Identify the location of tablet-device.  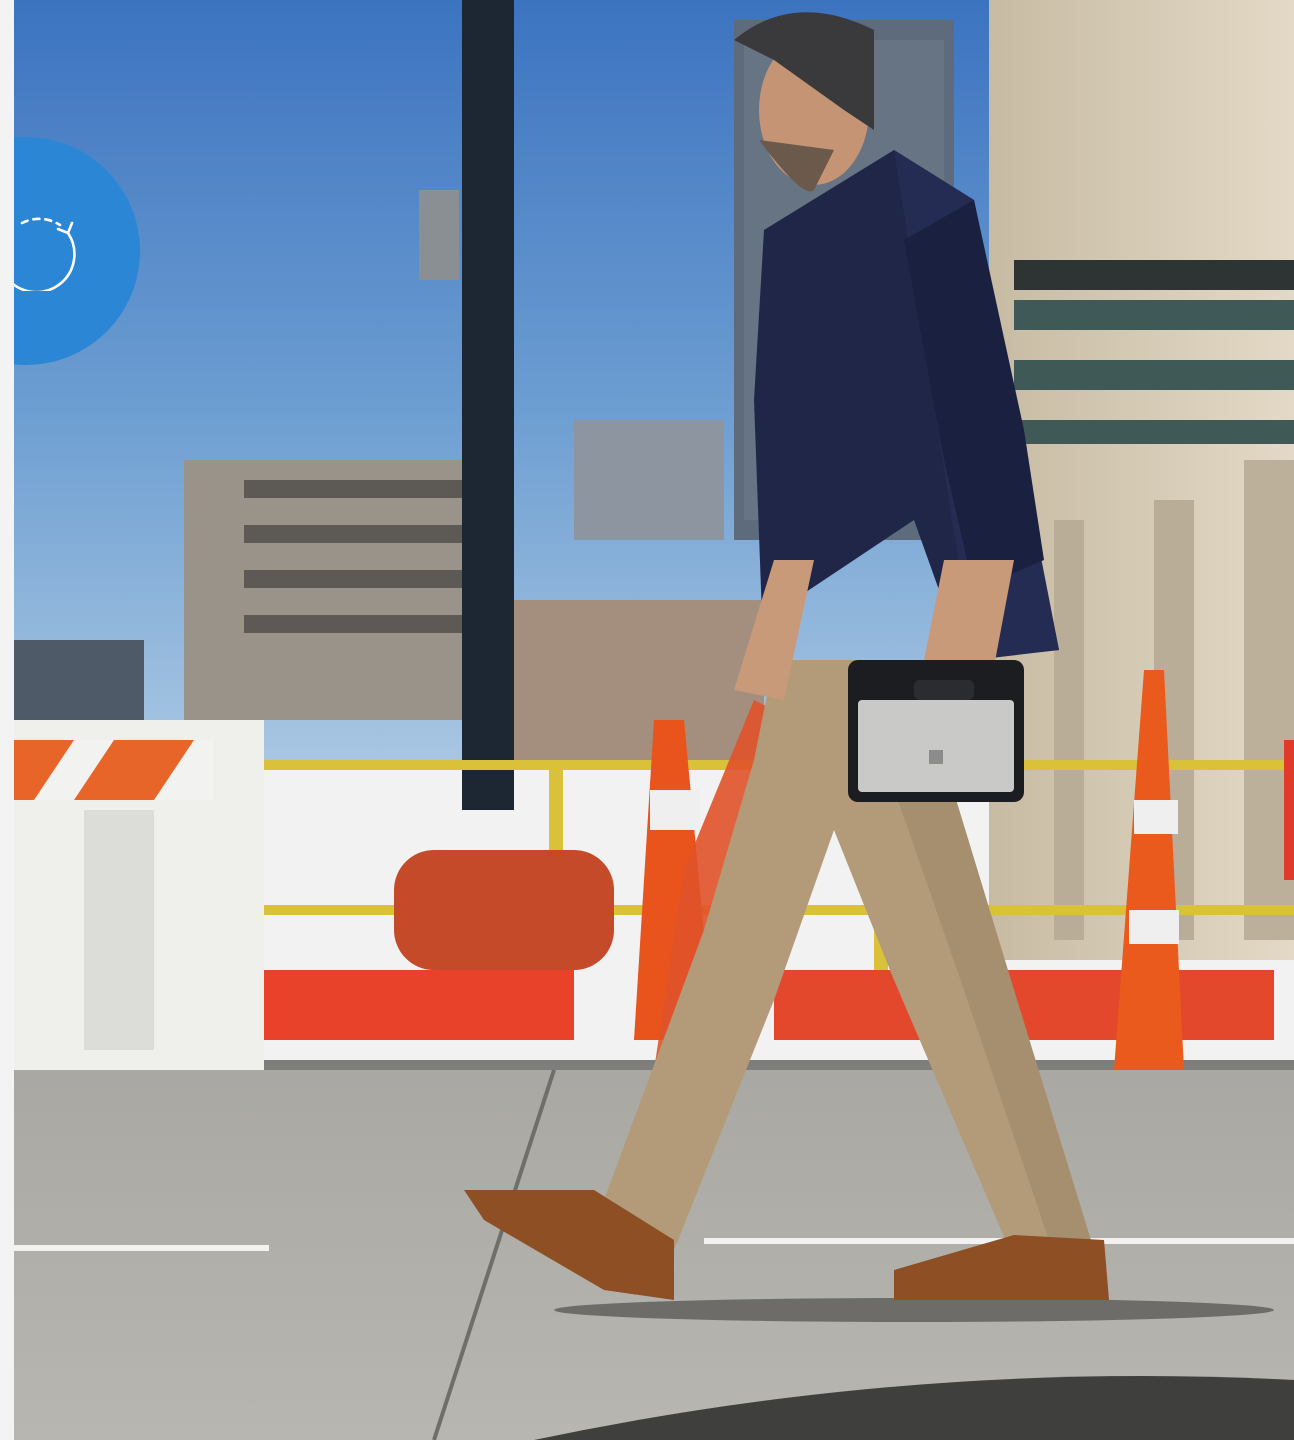
(936, 731).